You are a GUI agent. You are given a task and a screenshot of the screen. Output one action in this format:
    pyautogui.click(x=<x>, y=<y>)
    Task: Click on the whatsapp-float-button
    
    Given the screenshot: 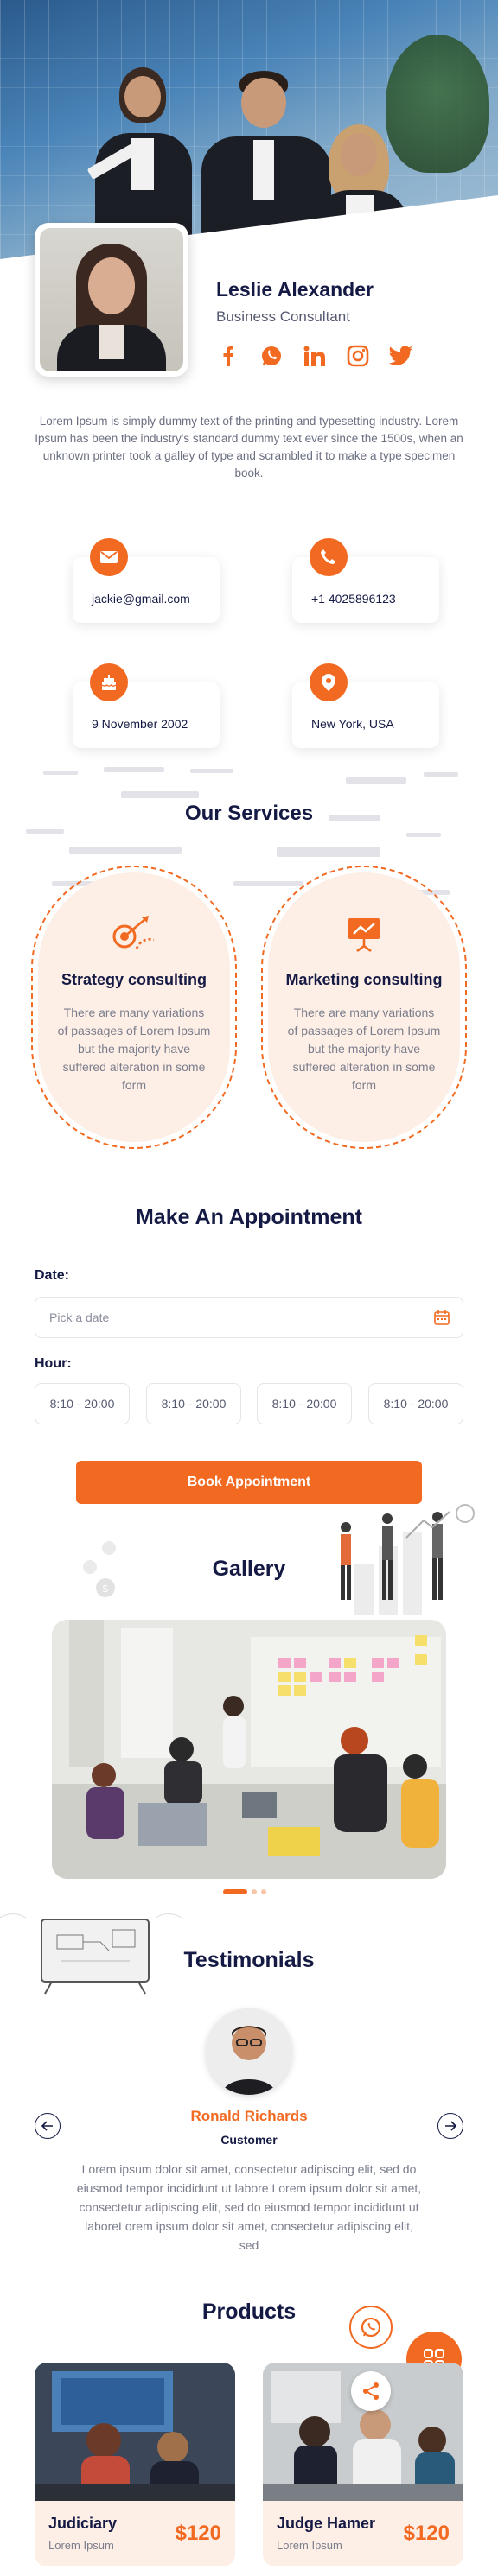 What is the action you would take?
    pyautogui.click(x=371, y=2327)
    